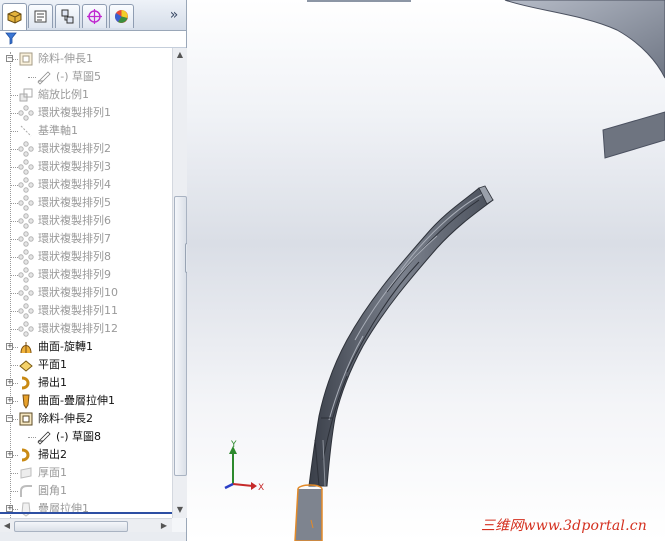  Describe the element at coordinates (52, 472) in the screenshot. I see `tree-item-label: 厚面1` at that location.